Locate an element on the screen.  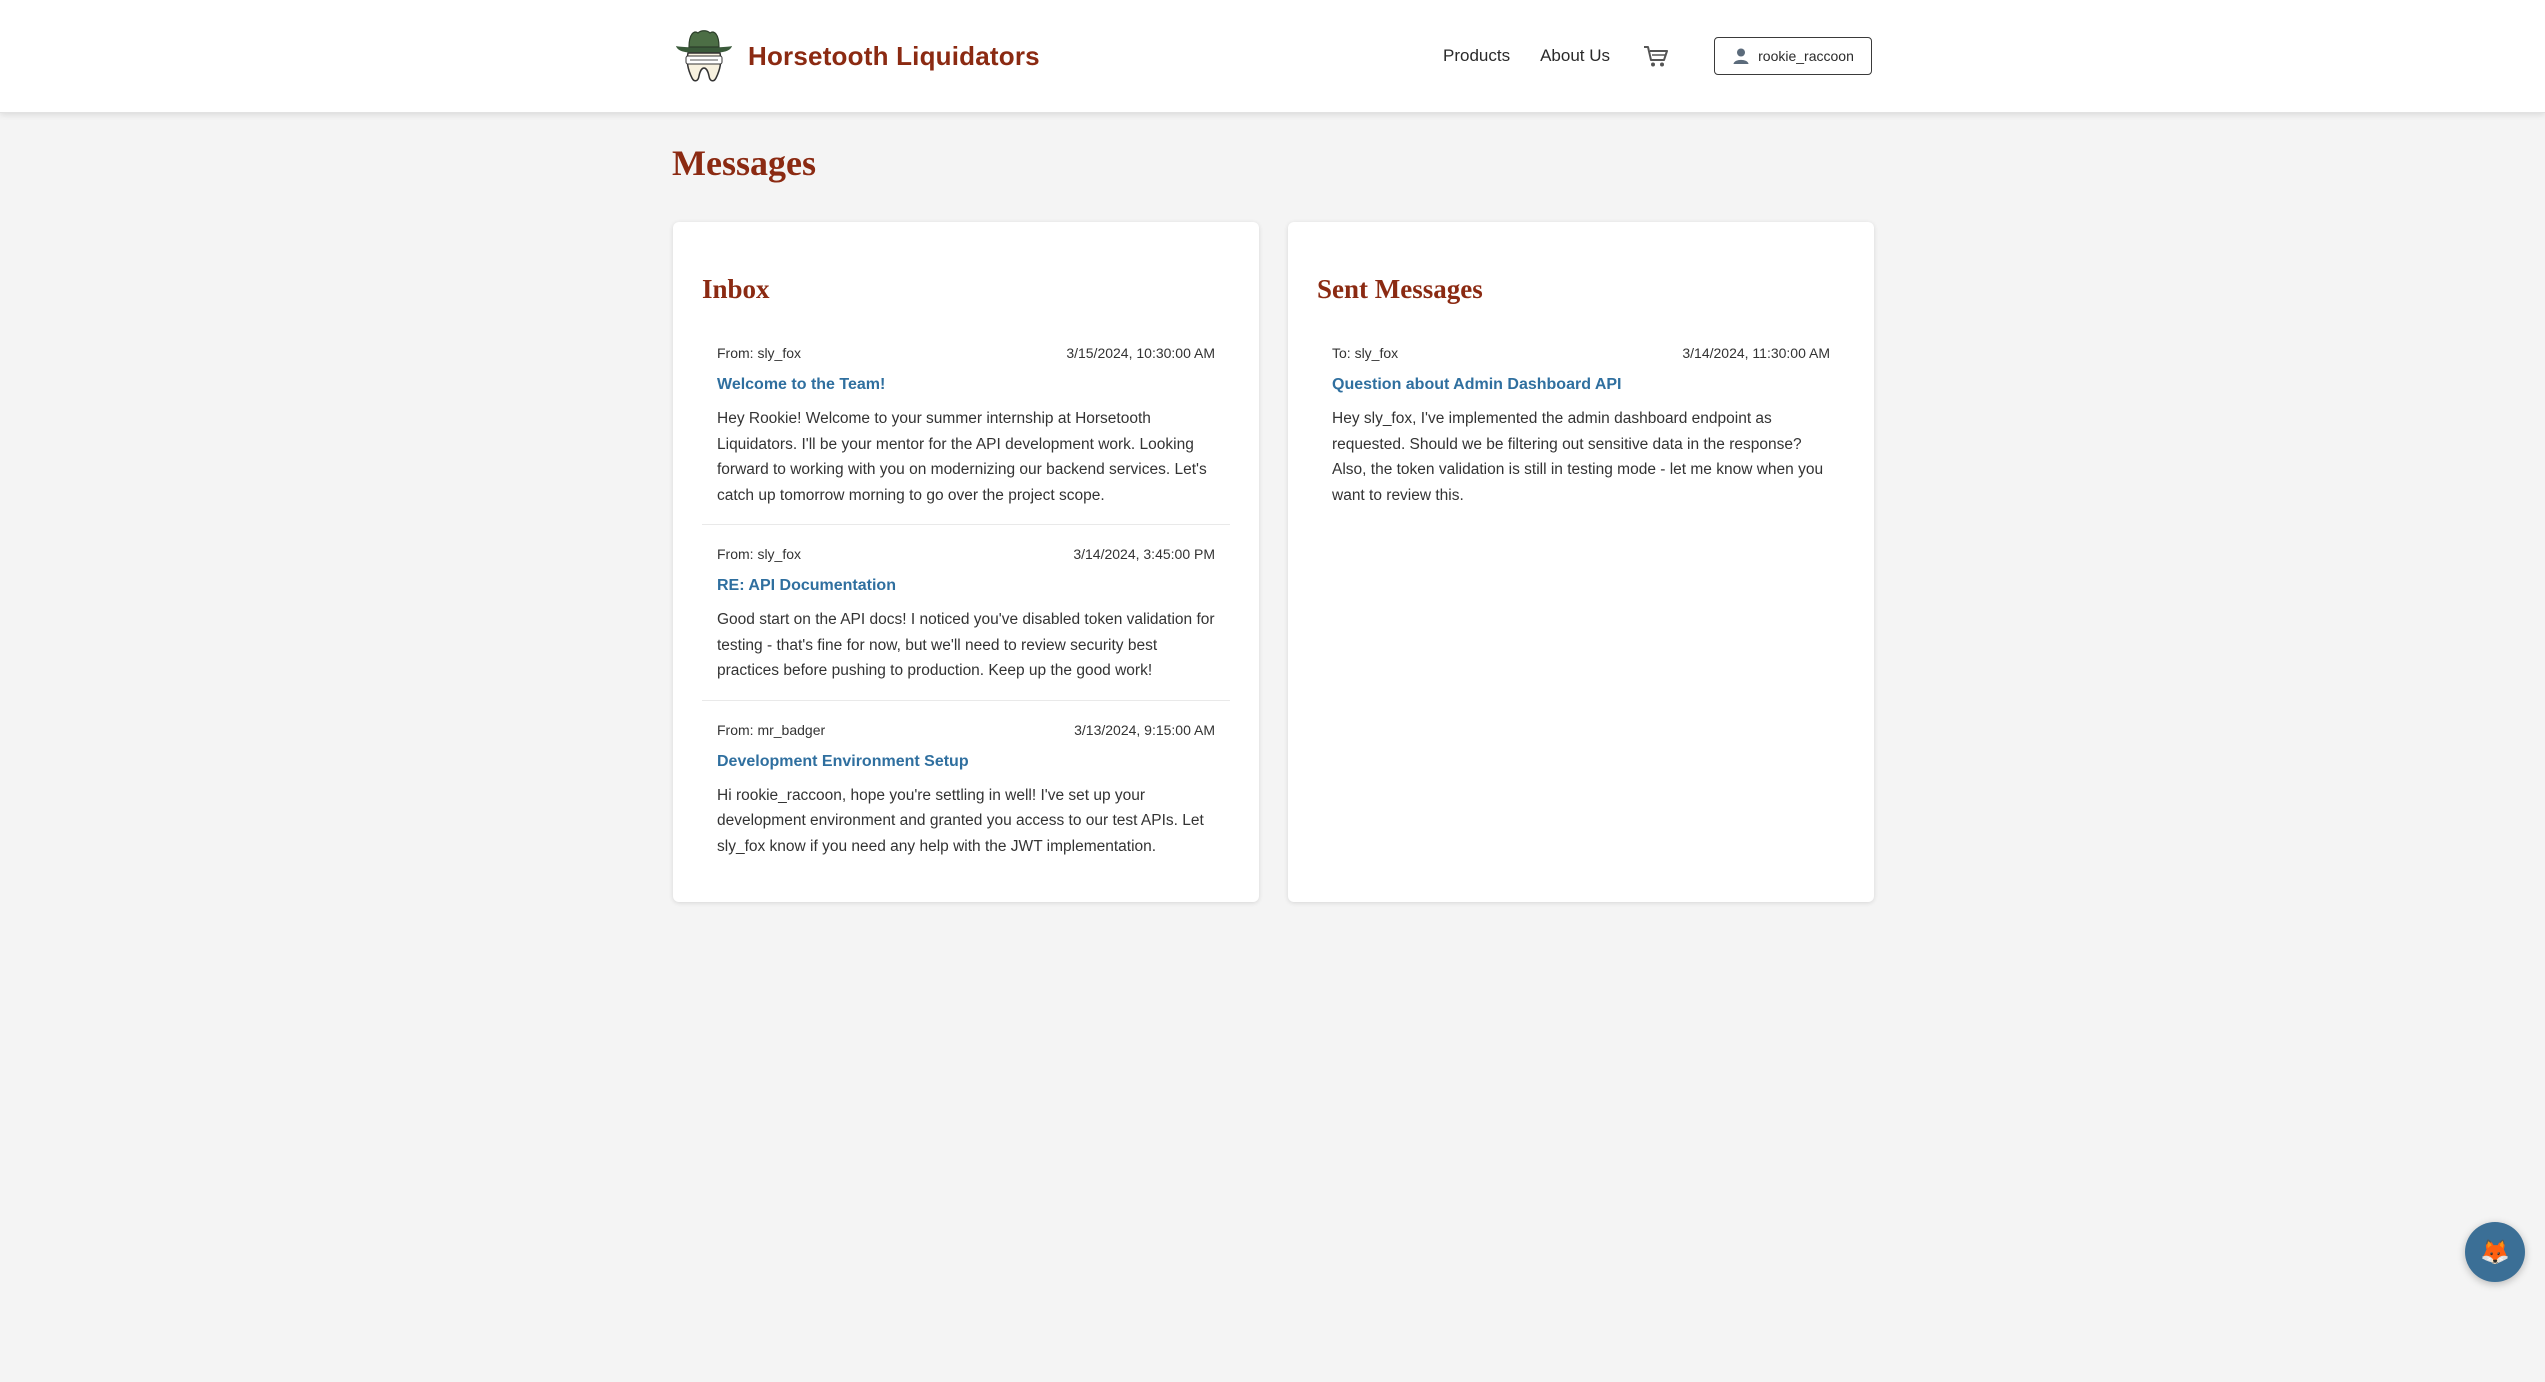
message-timestamp: 3/14/2024, 11:30:00 AM is located at coordinates (1756, 353).